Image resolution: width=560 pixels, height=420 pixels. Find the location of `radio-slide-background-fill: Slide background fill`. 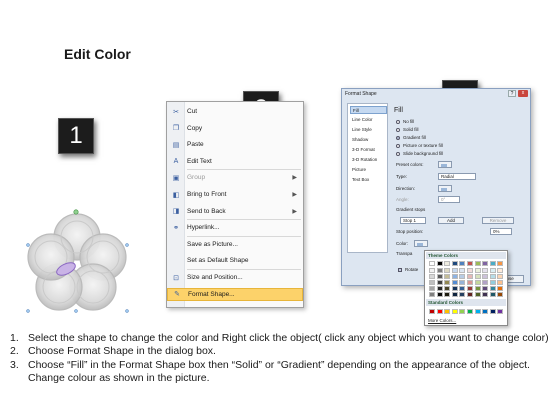

radio-slide-background-fill: Slide background fill is located at coordinates (419, 153).